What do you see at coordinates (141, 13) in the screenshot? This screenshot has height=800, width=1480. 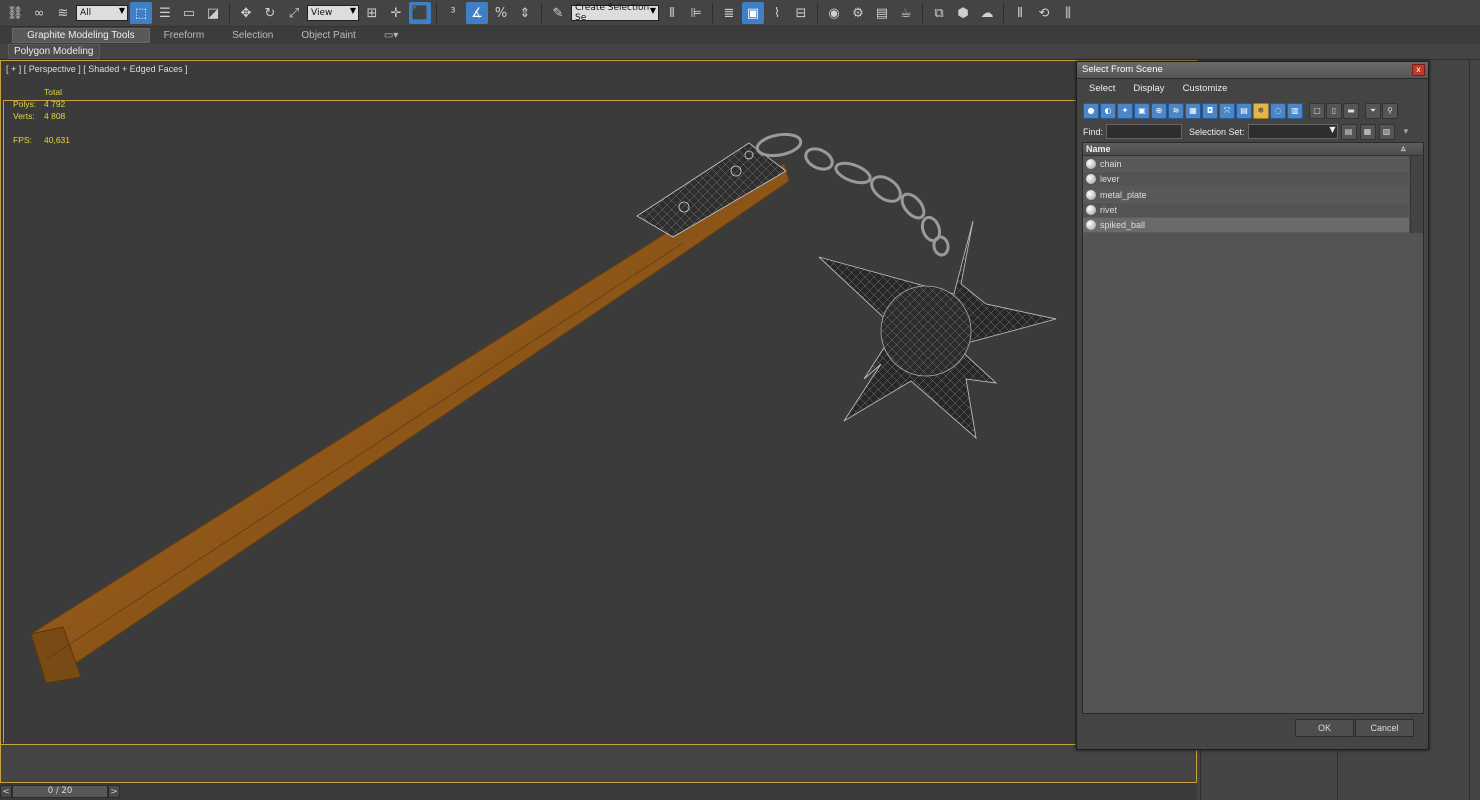 I see `select-object-icon: ⬚` at bounding box center [141, 13].